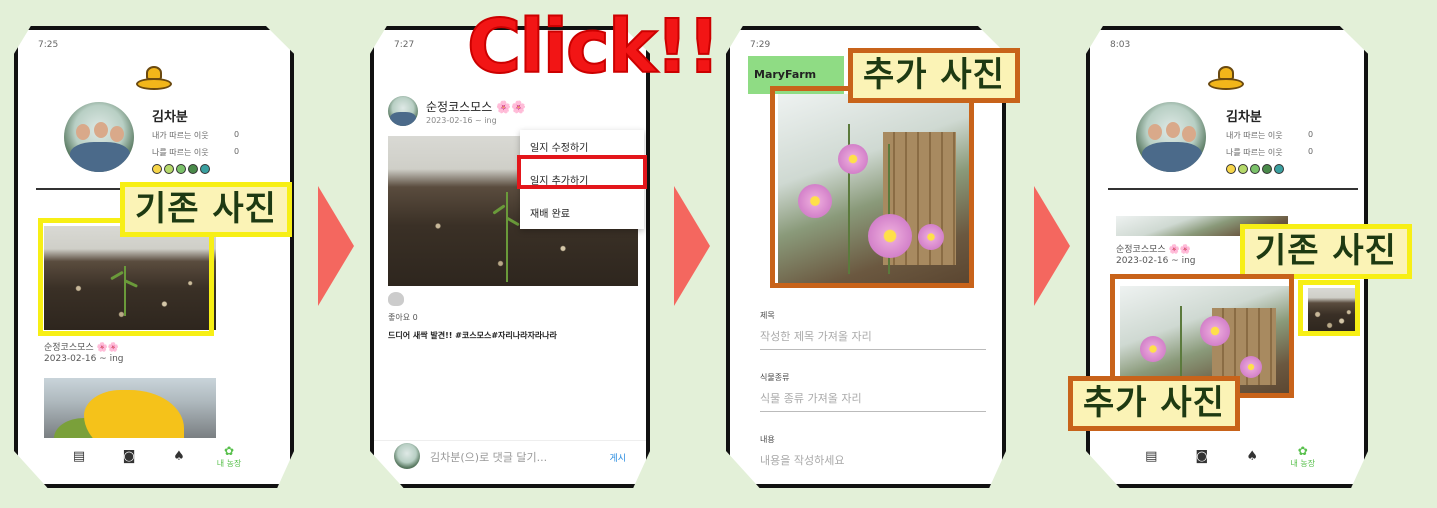  Describe the element at coordinates (594, 47) in the screenshot. I see `callout-click: Click!!` at that location.